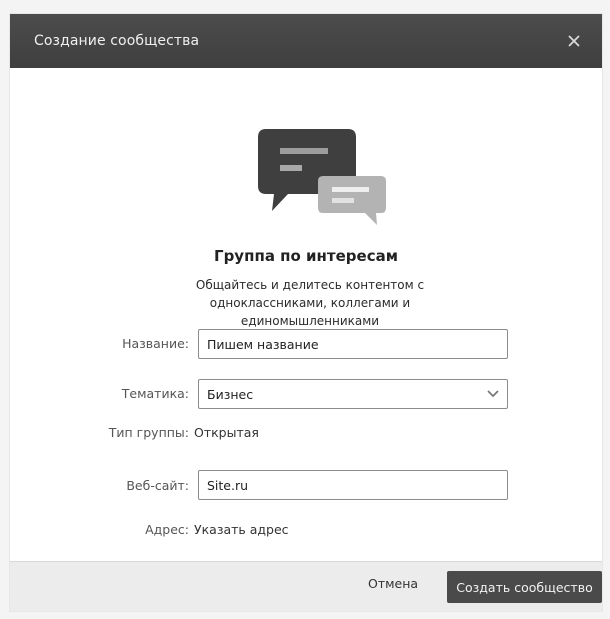  Describe the element at coordinates (148, 432) in the screenshot. I see `group-type-label: Тип группы:` at that location.